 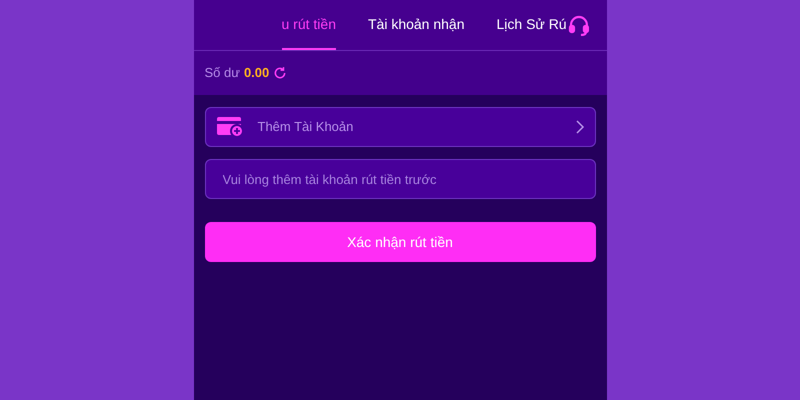 What do you see at coordinates (257, 73) in the screenshot?
I see `balance-value: 0.00` at bounding box center [257, 73].